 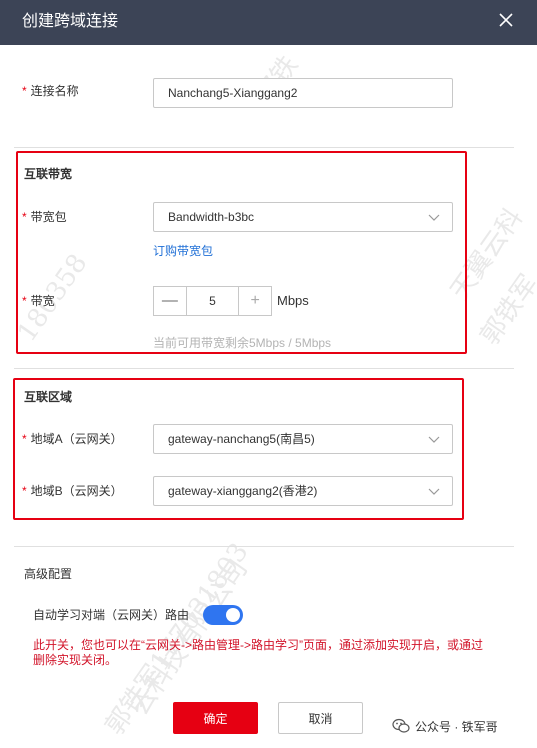 What do you see at coordinates (48, 397) in the screenshot?
I see `section-title-region: 互联区域` at bounding box center [48, 397].